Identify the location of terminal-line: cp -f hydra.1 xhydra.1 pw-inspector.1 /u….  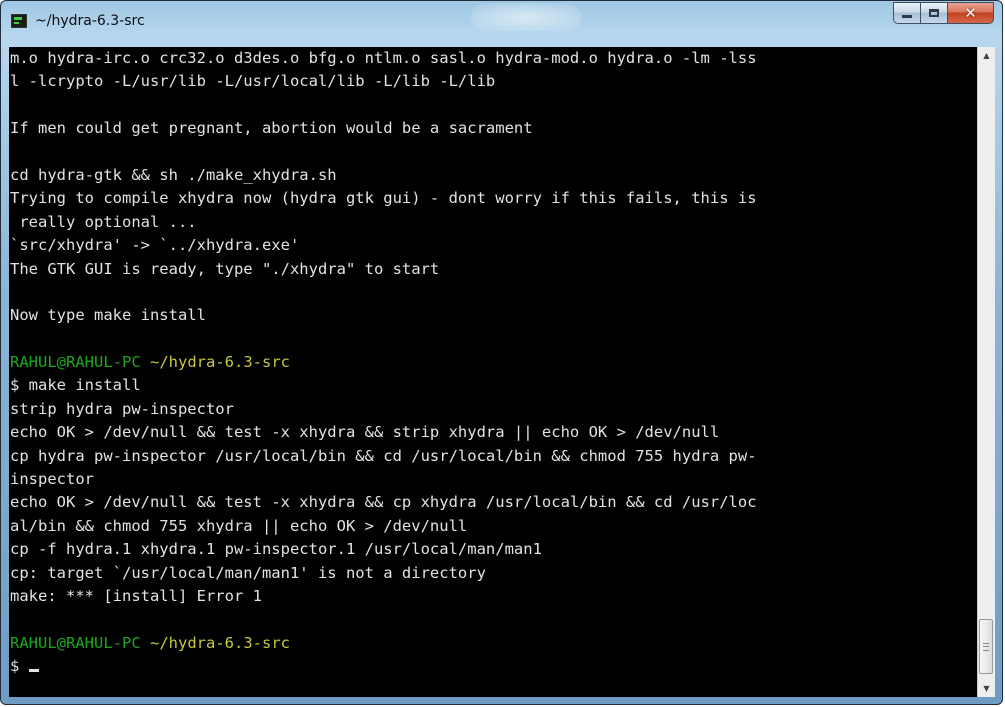
(276, 549).